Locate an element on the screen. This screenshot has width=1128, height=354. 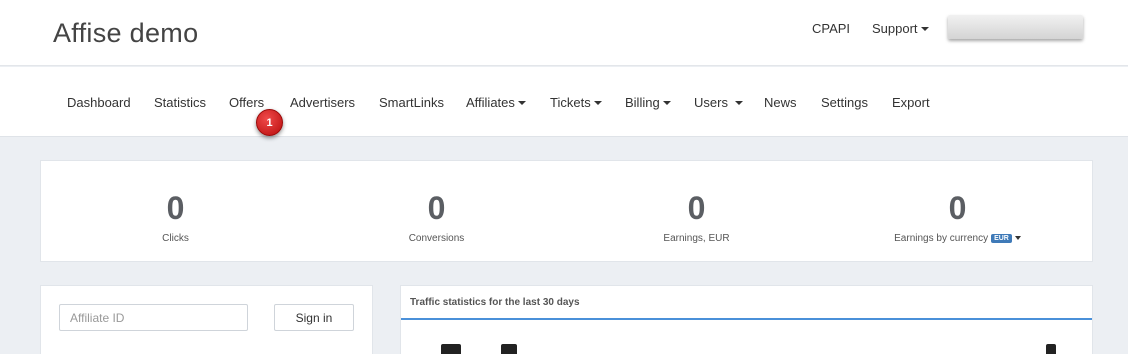
stat-earnings-by-currency: 0 Earnings by currency EUR is located at coordinates (957, 202).